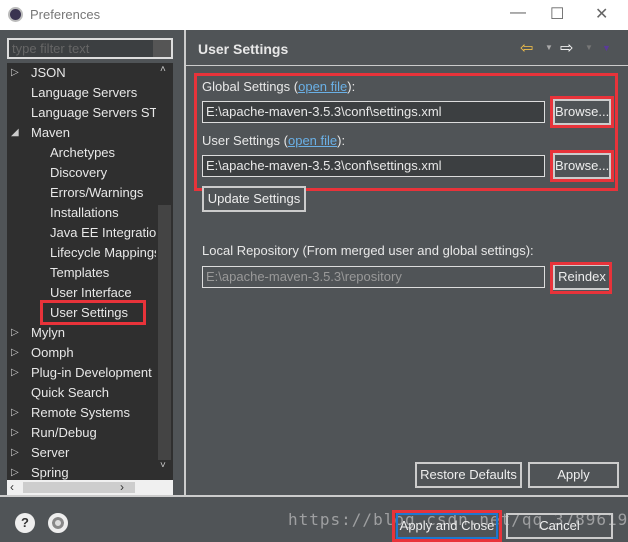  What do you see at coordinates (526, 48) in the screenshot?
I see `back-arrow-icon: ⇦` at bounding box center [526, 48].